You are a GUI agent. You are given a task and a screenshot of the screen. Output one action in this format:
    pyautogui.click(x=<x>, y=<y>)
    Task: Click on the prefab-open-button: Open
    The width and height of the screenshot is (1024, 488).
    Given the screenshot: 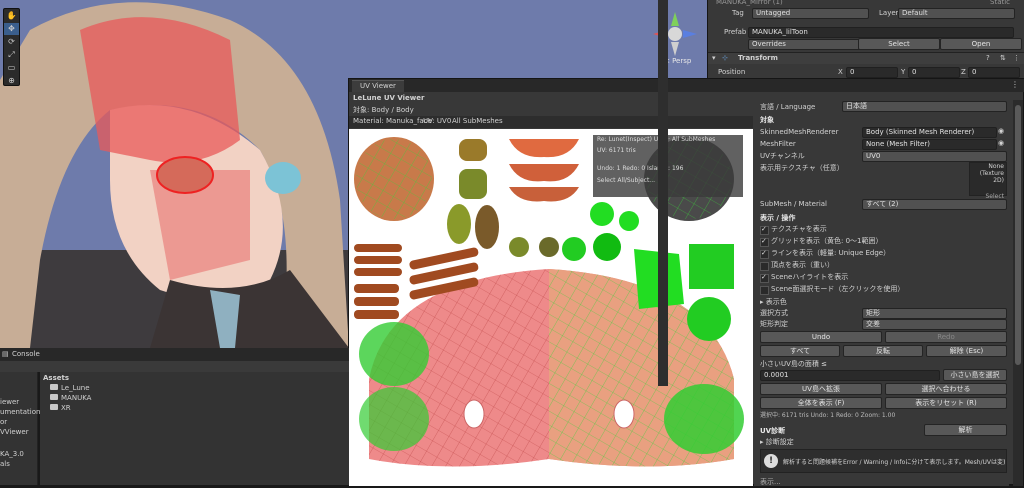 What is the action you would take?
    pyautogui.click(x=981, y=44)
    